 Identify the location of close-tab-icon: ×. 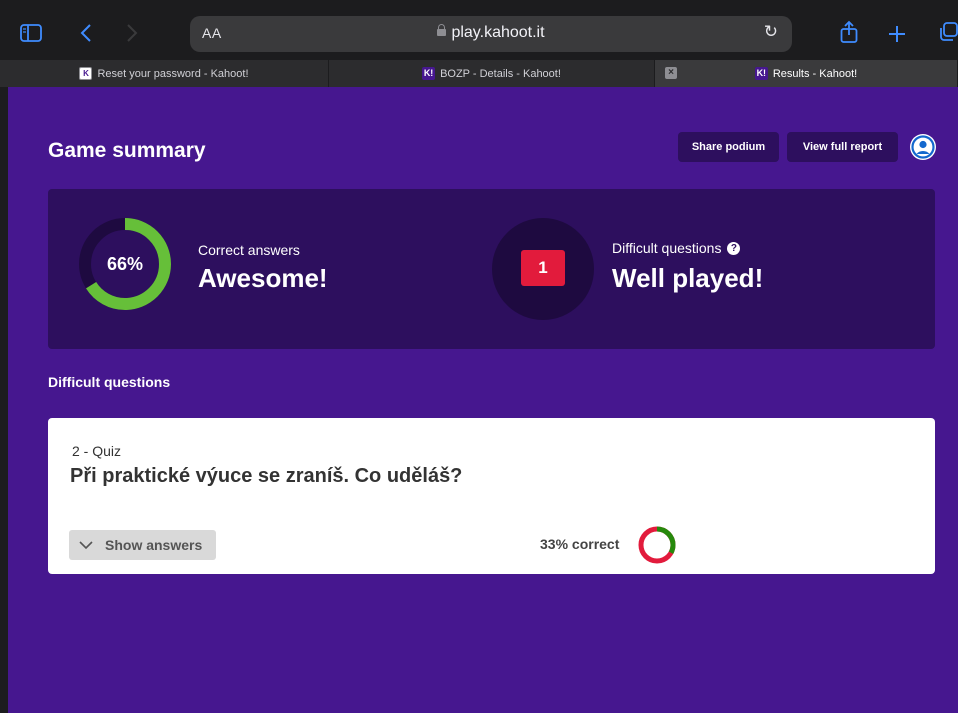
(671, 73).